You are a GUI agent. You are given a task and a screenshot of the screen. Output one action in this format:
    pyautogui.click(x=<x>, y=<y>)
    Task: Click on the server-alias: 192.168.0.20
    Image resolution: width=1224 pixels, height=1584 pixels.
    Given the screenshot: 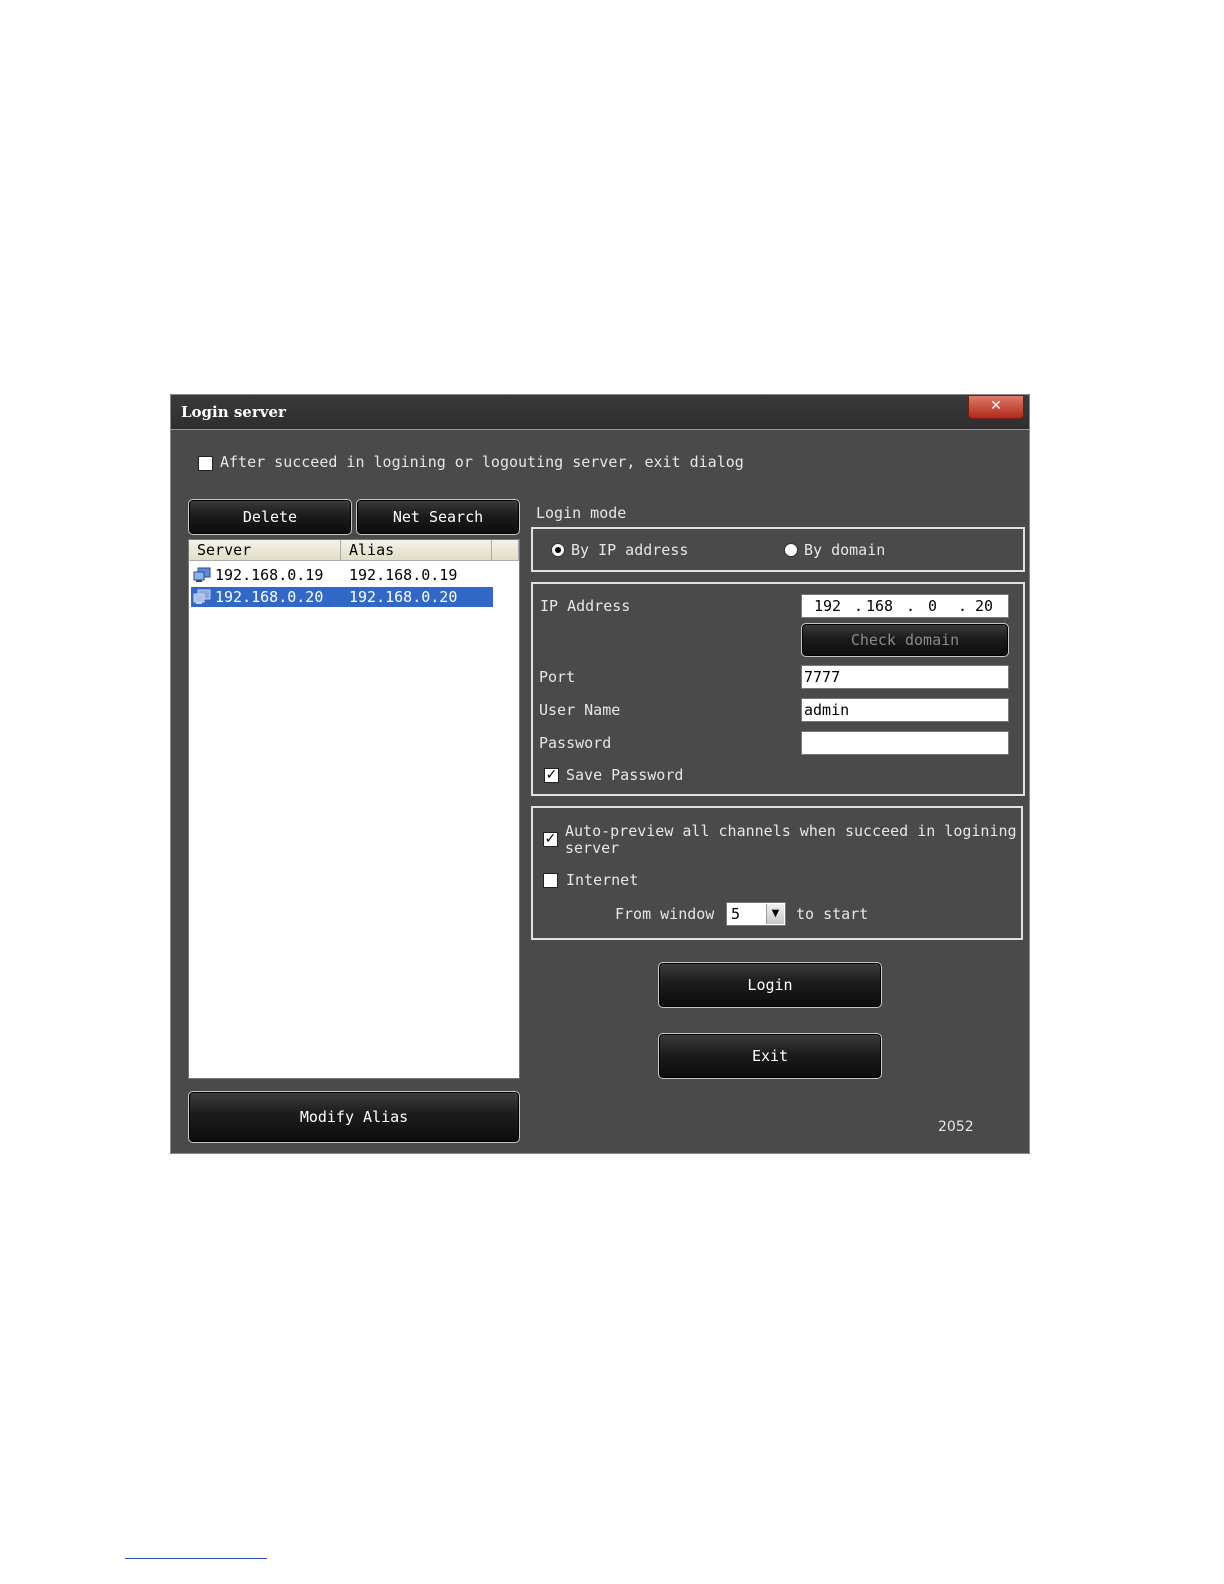 What is the action you would take?
    pyautogui.click(x=403, y=597)
    